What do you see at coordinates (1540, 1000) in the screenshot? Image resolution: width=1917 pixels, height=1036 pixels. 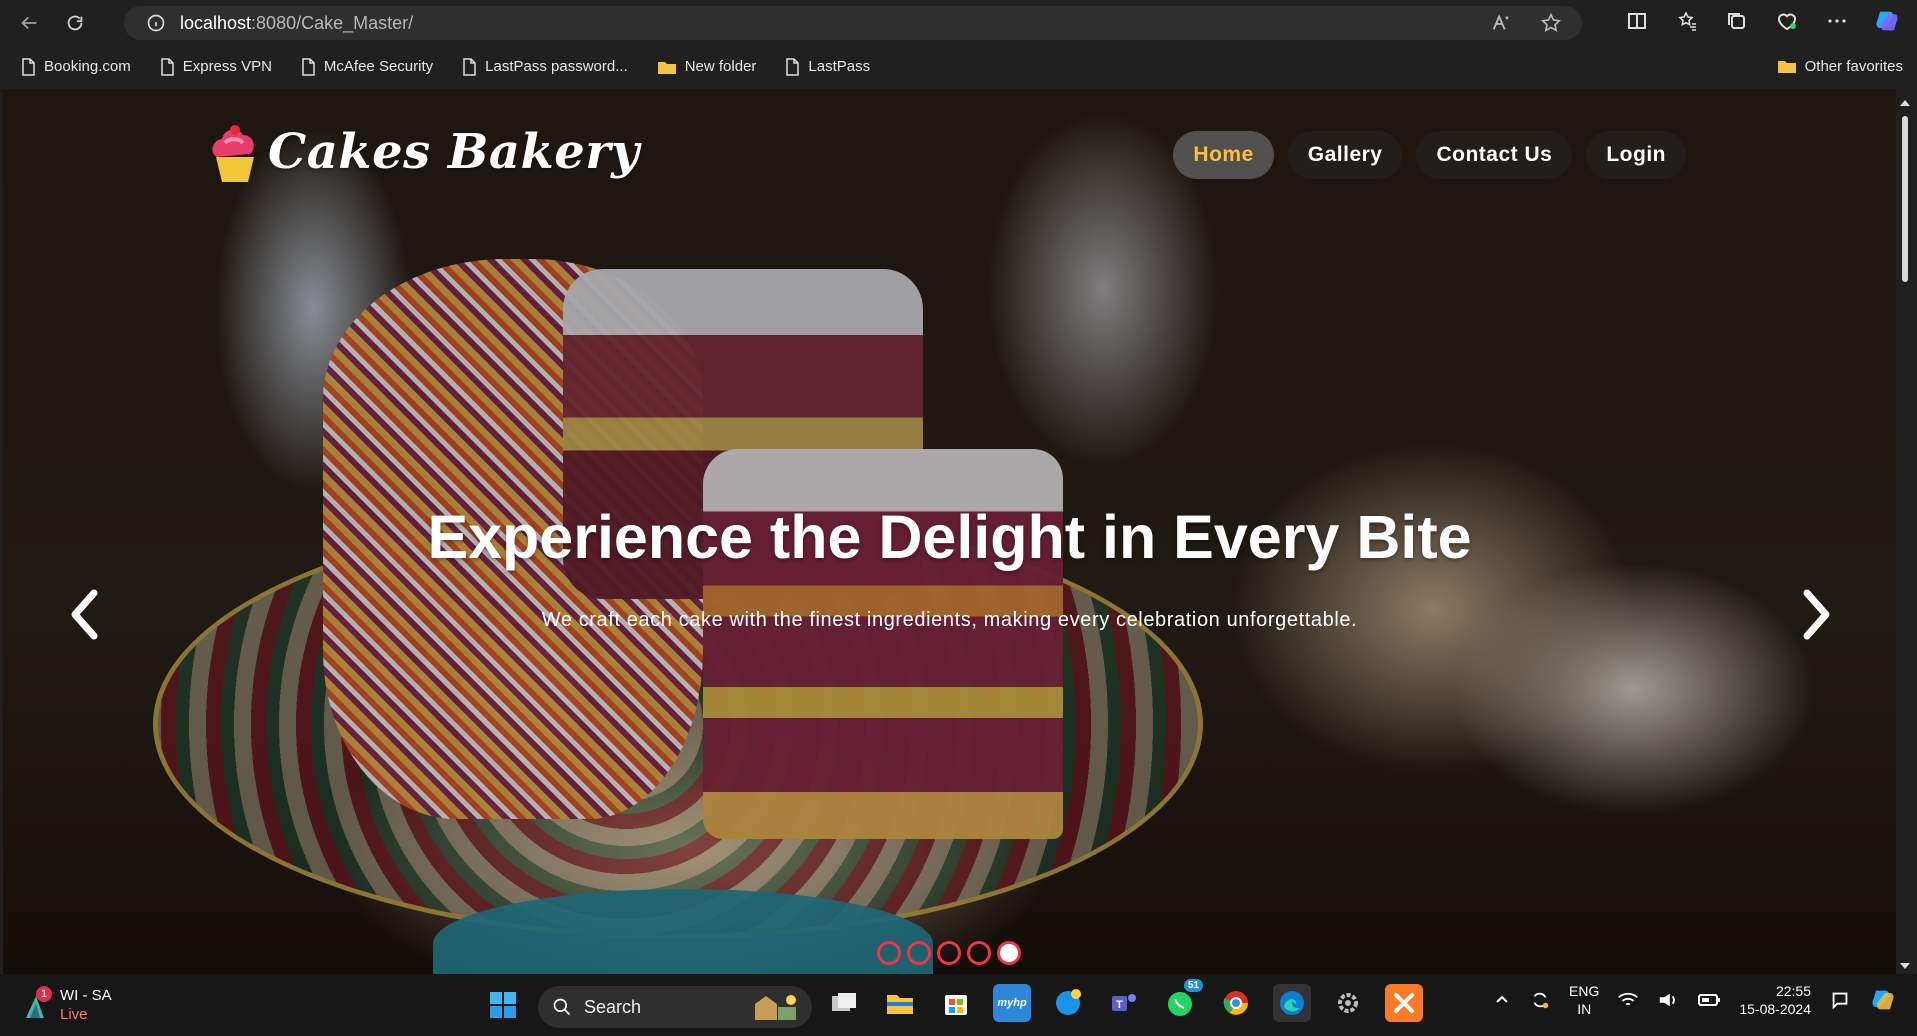 I see `sync-icon` at bounding box center [1540, 1000].